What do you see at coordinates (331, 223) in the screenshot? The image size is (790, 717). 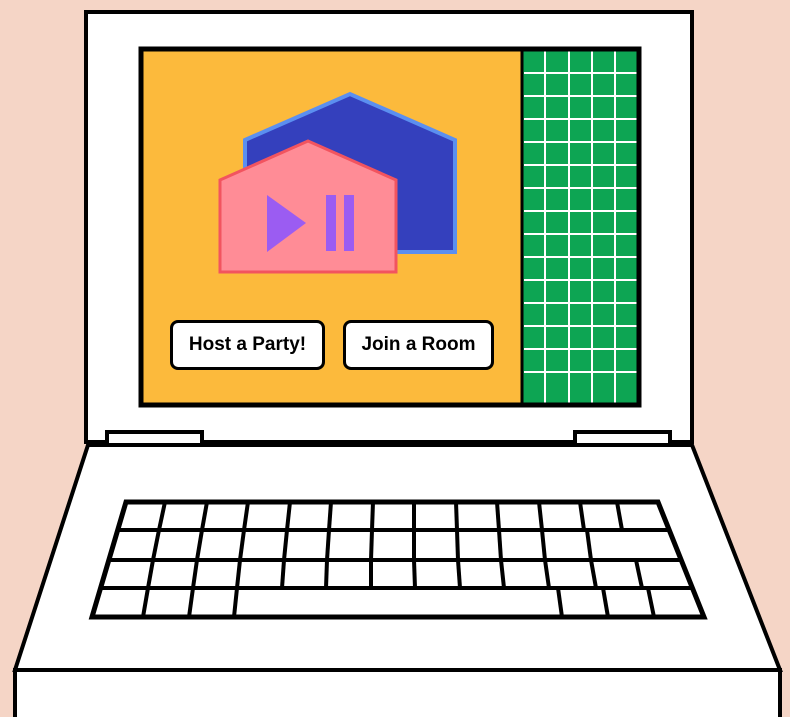 I see `pause-icon` at bounding box center [331, 223].